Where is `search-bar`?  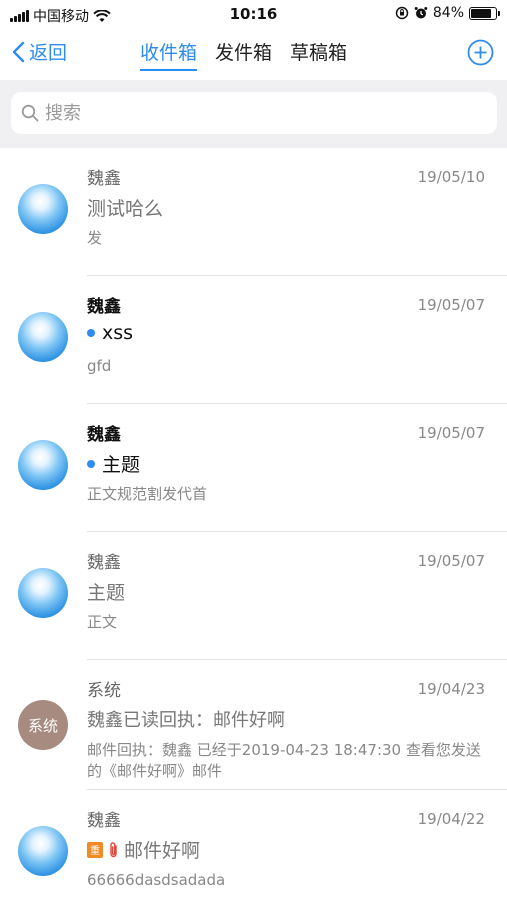
search-bar is located at coordinates (253, 114).